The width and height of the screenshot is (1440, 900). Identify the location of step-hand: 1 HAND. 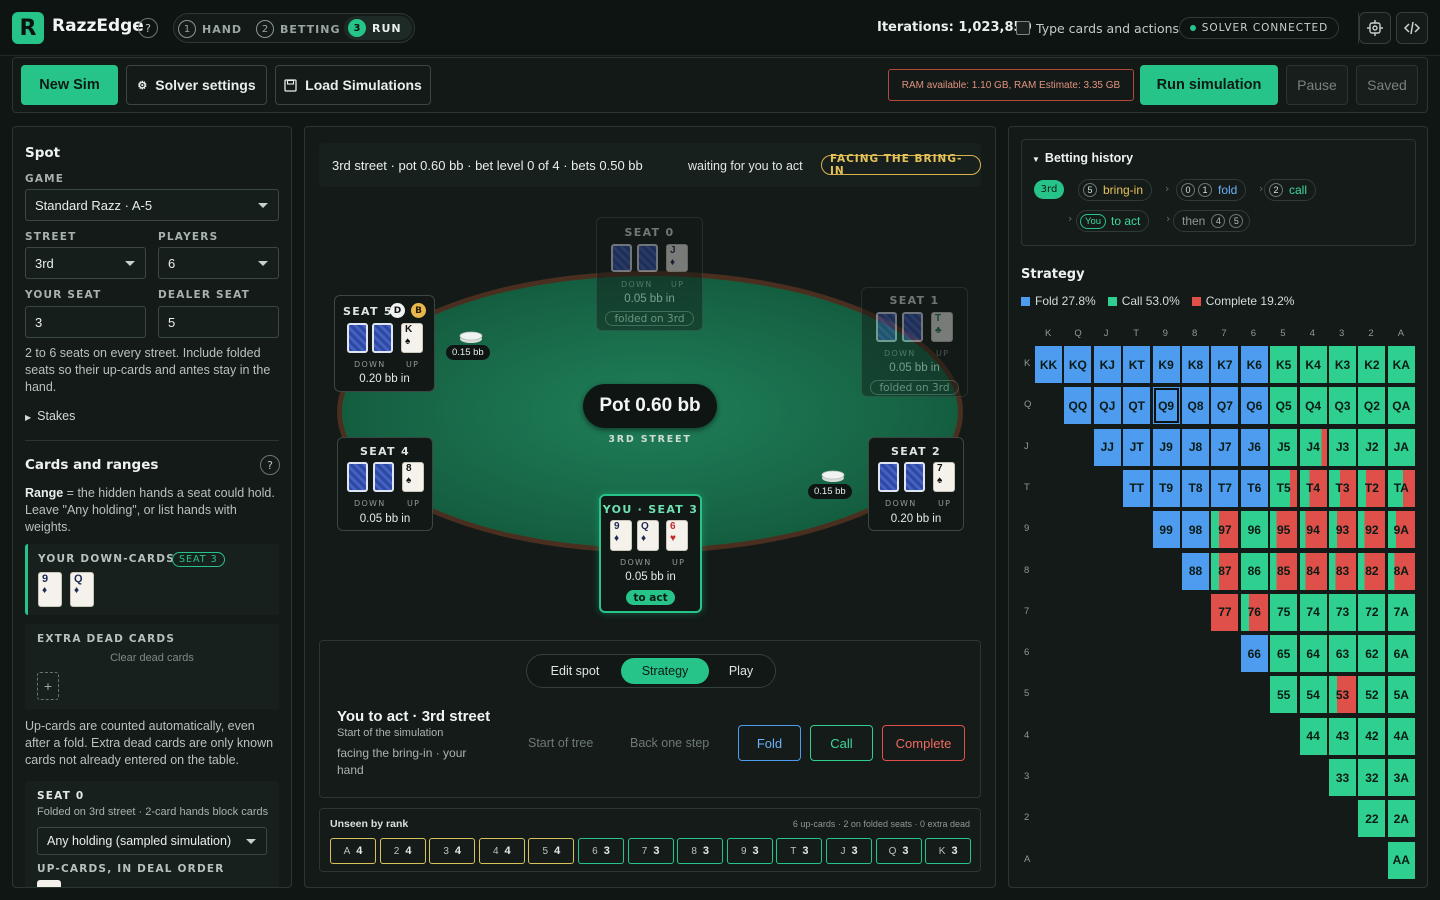
(210, 29).